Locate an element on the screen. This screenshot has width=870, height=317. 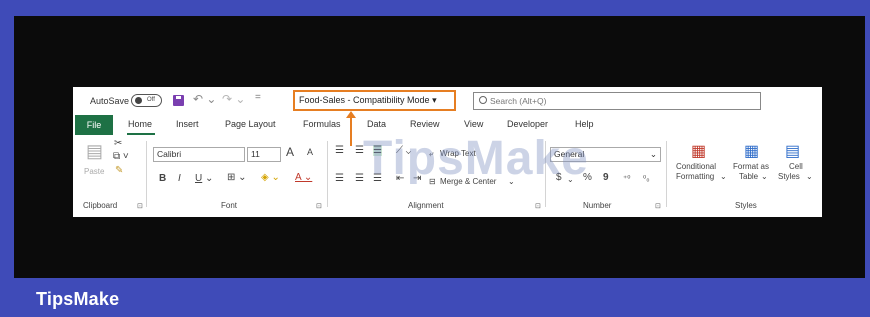
autosave-toggle: Off is located at coordinates (146, 100).